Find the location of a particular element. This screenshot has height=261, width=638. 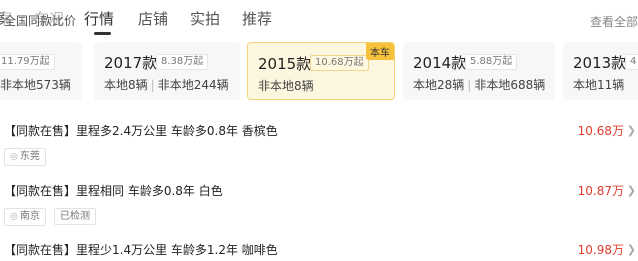

stock-local: 本地11辆 is located at coordinates (599, 85).